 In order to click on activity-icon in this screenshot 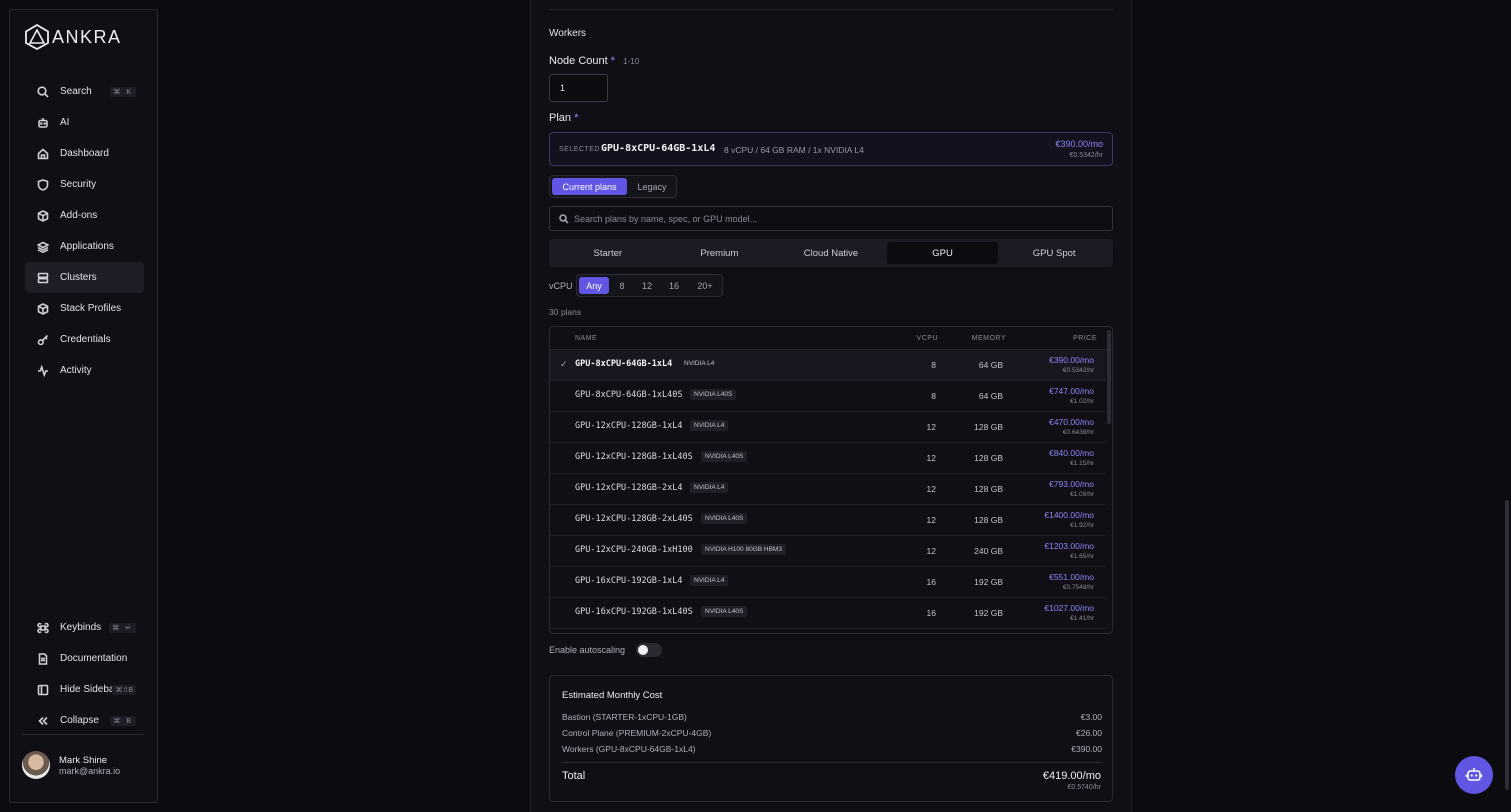, I will do `click(43, 371)`.